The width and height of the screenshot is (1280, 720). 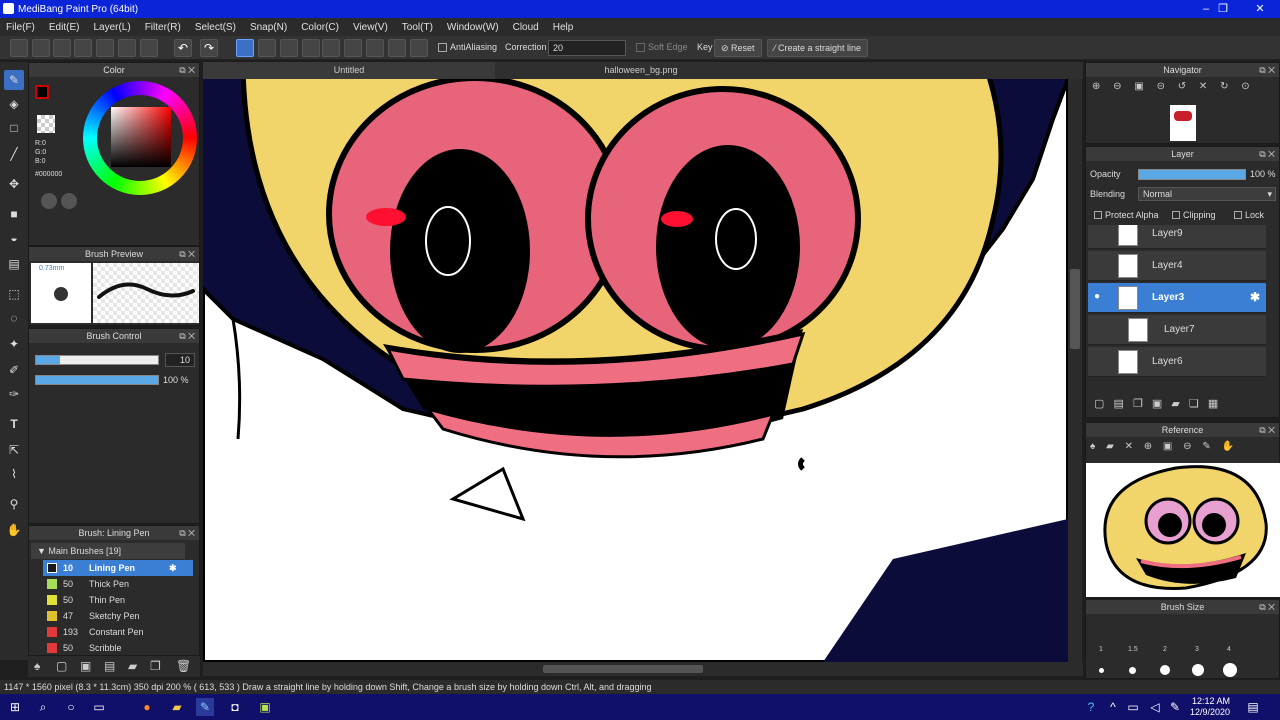 What do you see at coordinates (37, 666) in the screenshot?
I see `add-brush-icon: ♠` at bounding box center [37, 666].